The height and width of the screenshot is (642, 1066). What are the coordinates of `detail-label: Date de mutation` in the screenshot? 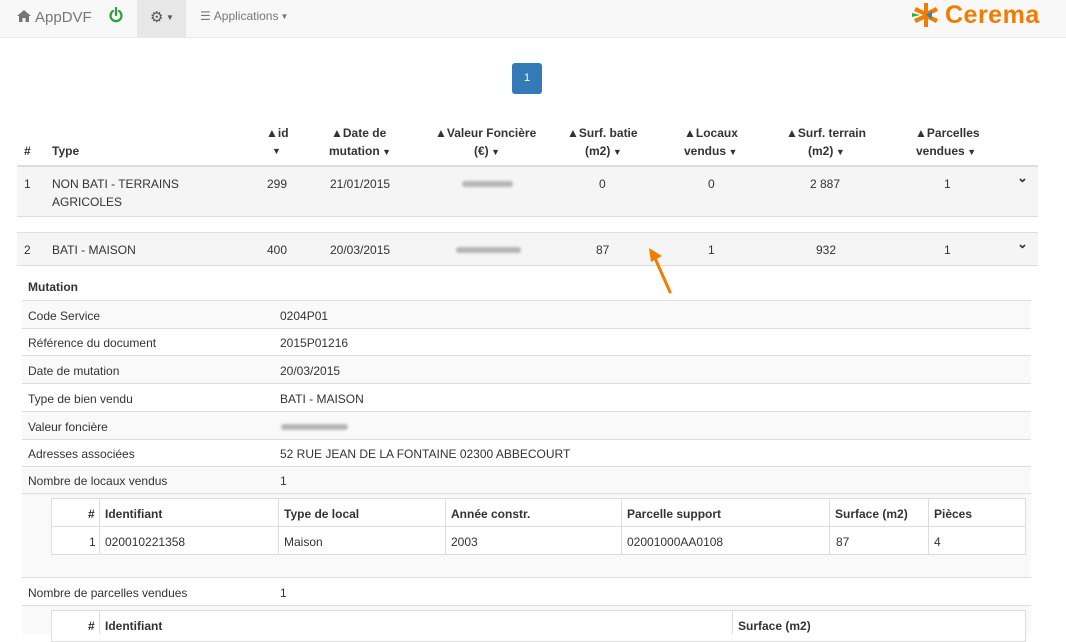 It's located at (74, 371).